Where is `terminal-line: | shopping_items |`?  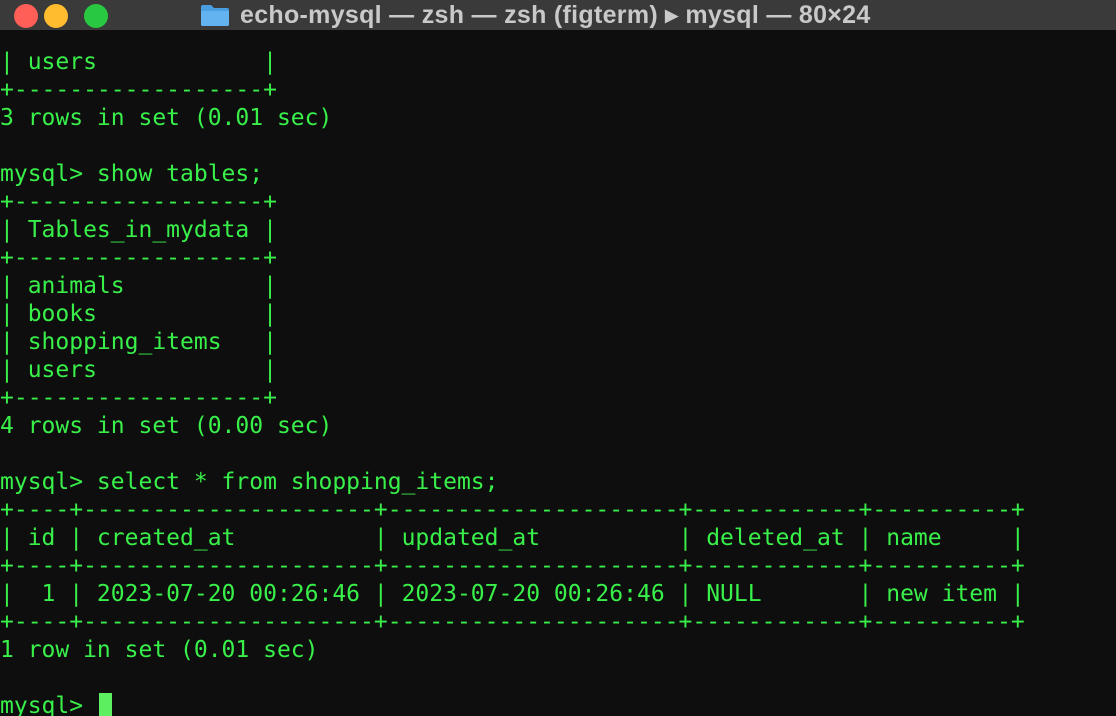 terminal-line: | shopping_items | is located at coordinates (138, 342).